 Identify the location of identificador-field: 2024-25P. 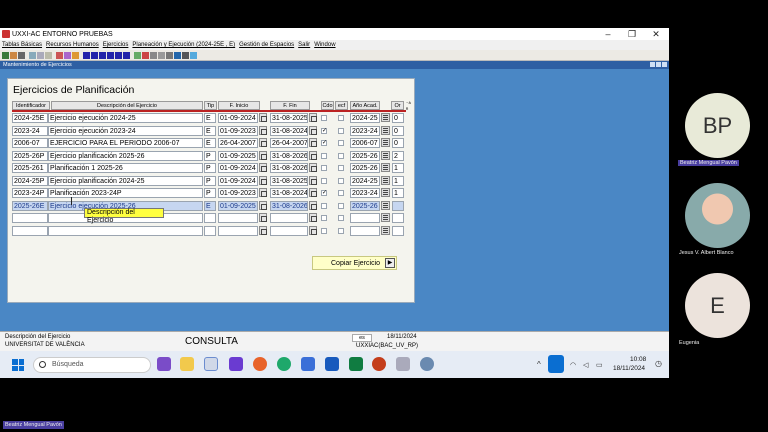
(30, 180).